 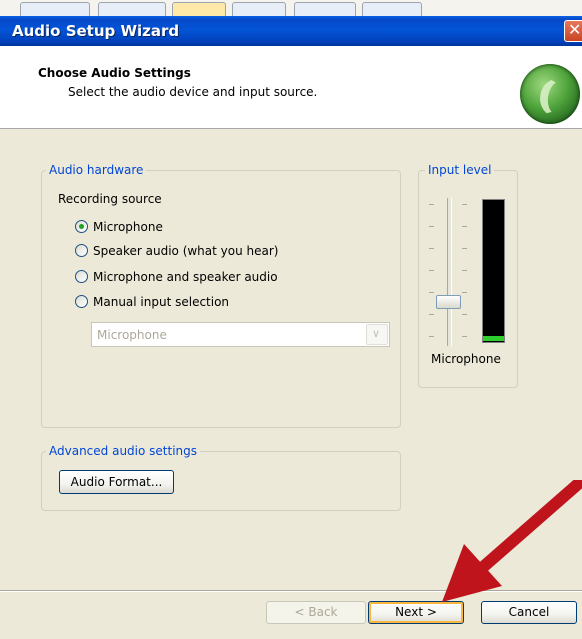 I want to click on dropdown-button: ∨, so click(x=377, y=334).